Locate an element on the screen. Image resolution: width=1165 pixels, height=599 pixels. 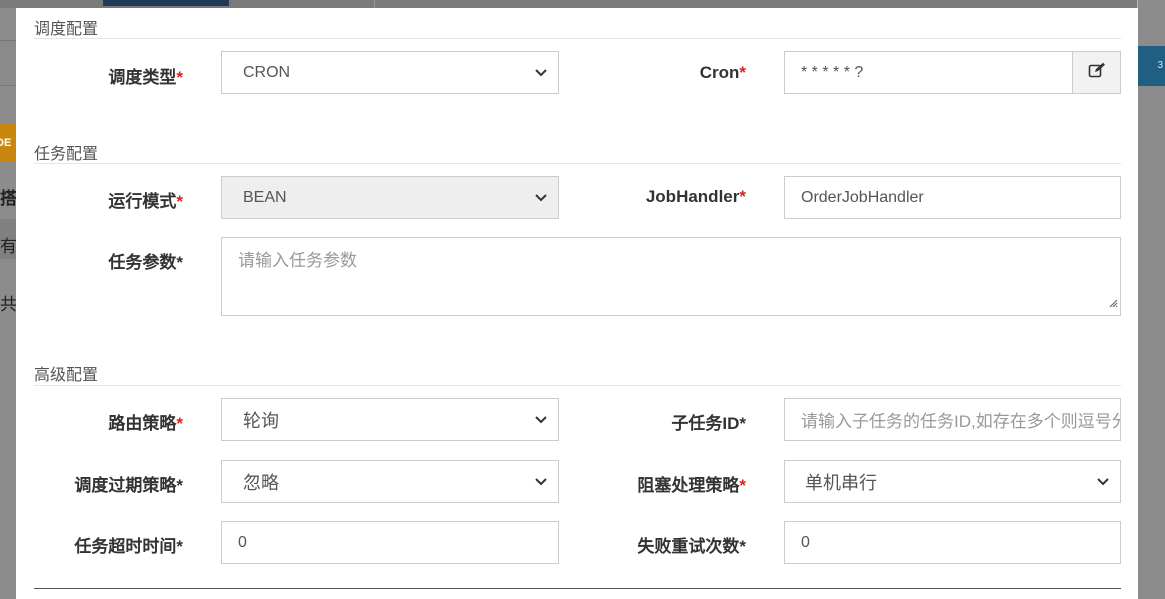
route-strategy-select: 轮询 is located at coordinates (390, 419).